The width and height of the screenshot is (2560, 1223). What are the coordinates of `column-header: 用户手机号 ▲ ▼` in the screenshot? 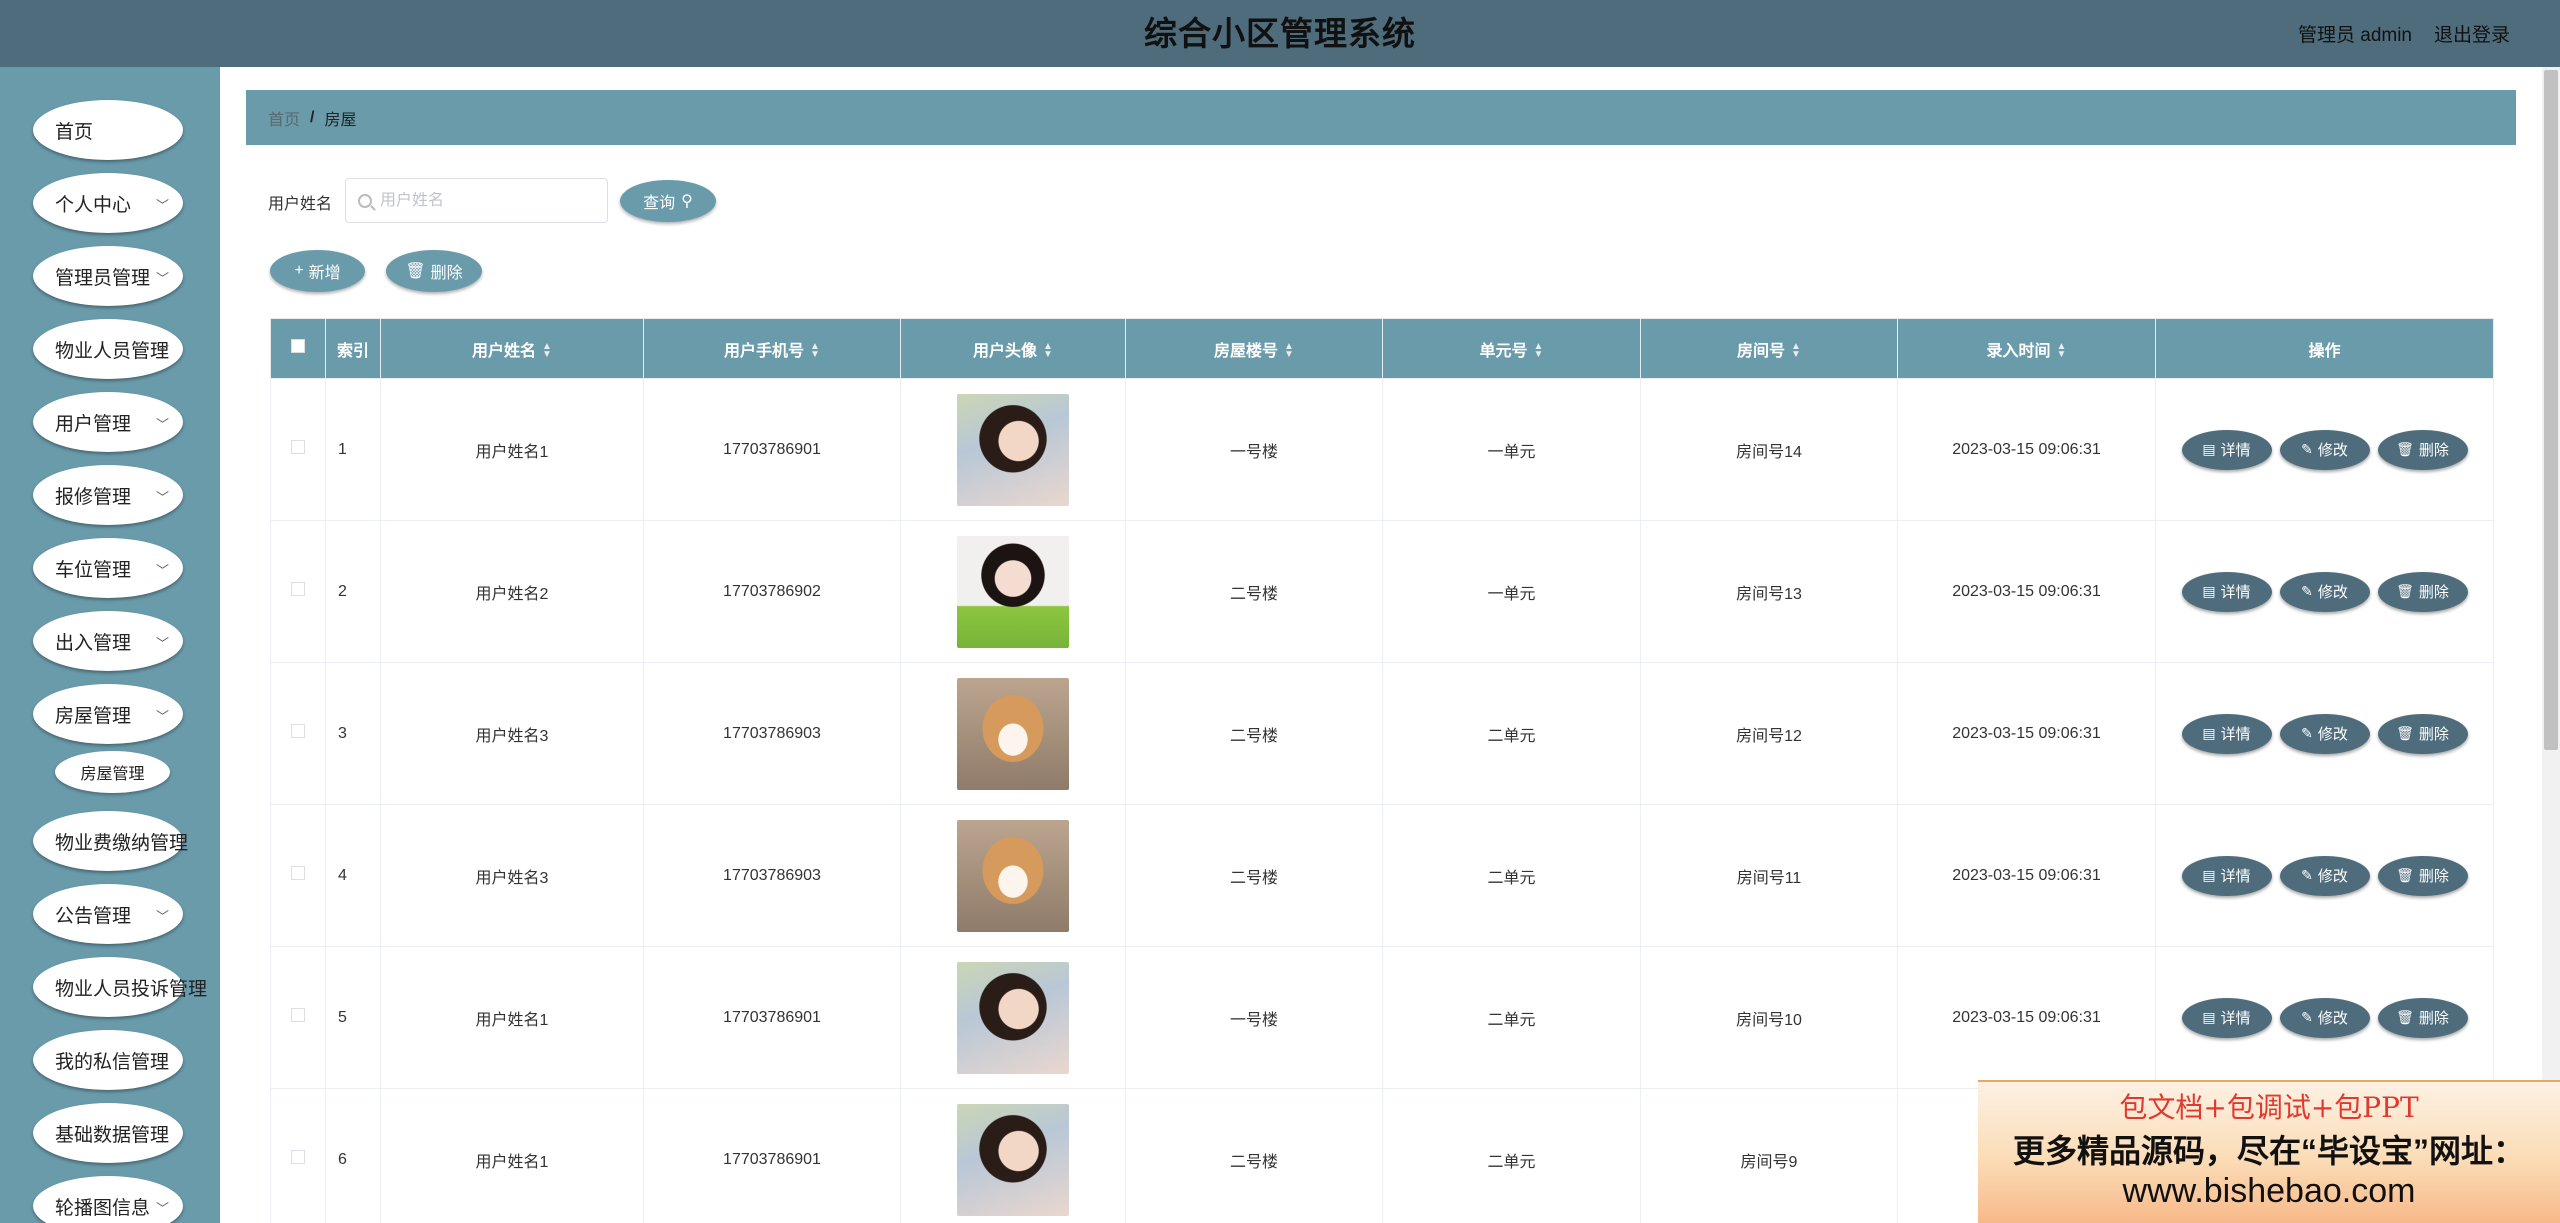 It's located at (772, 348).